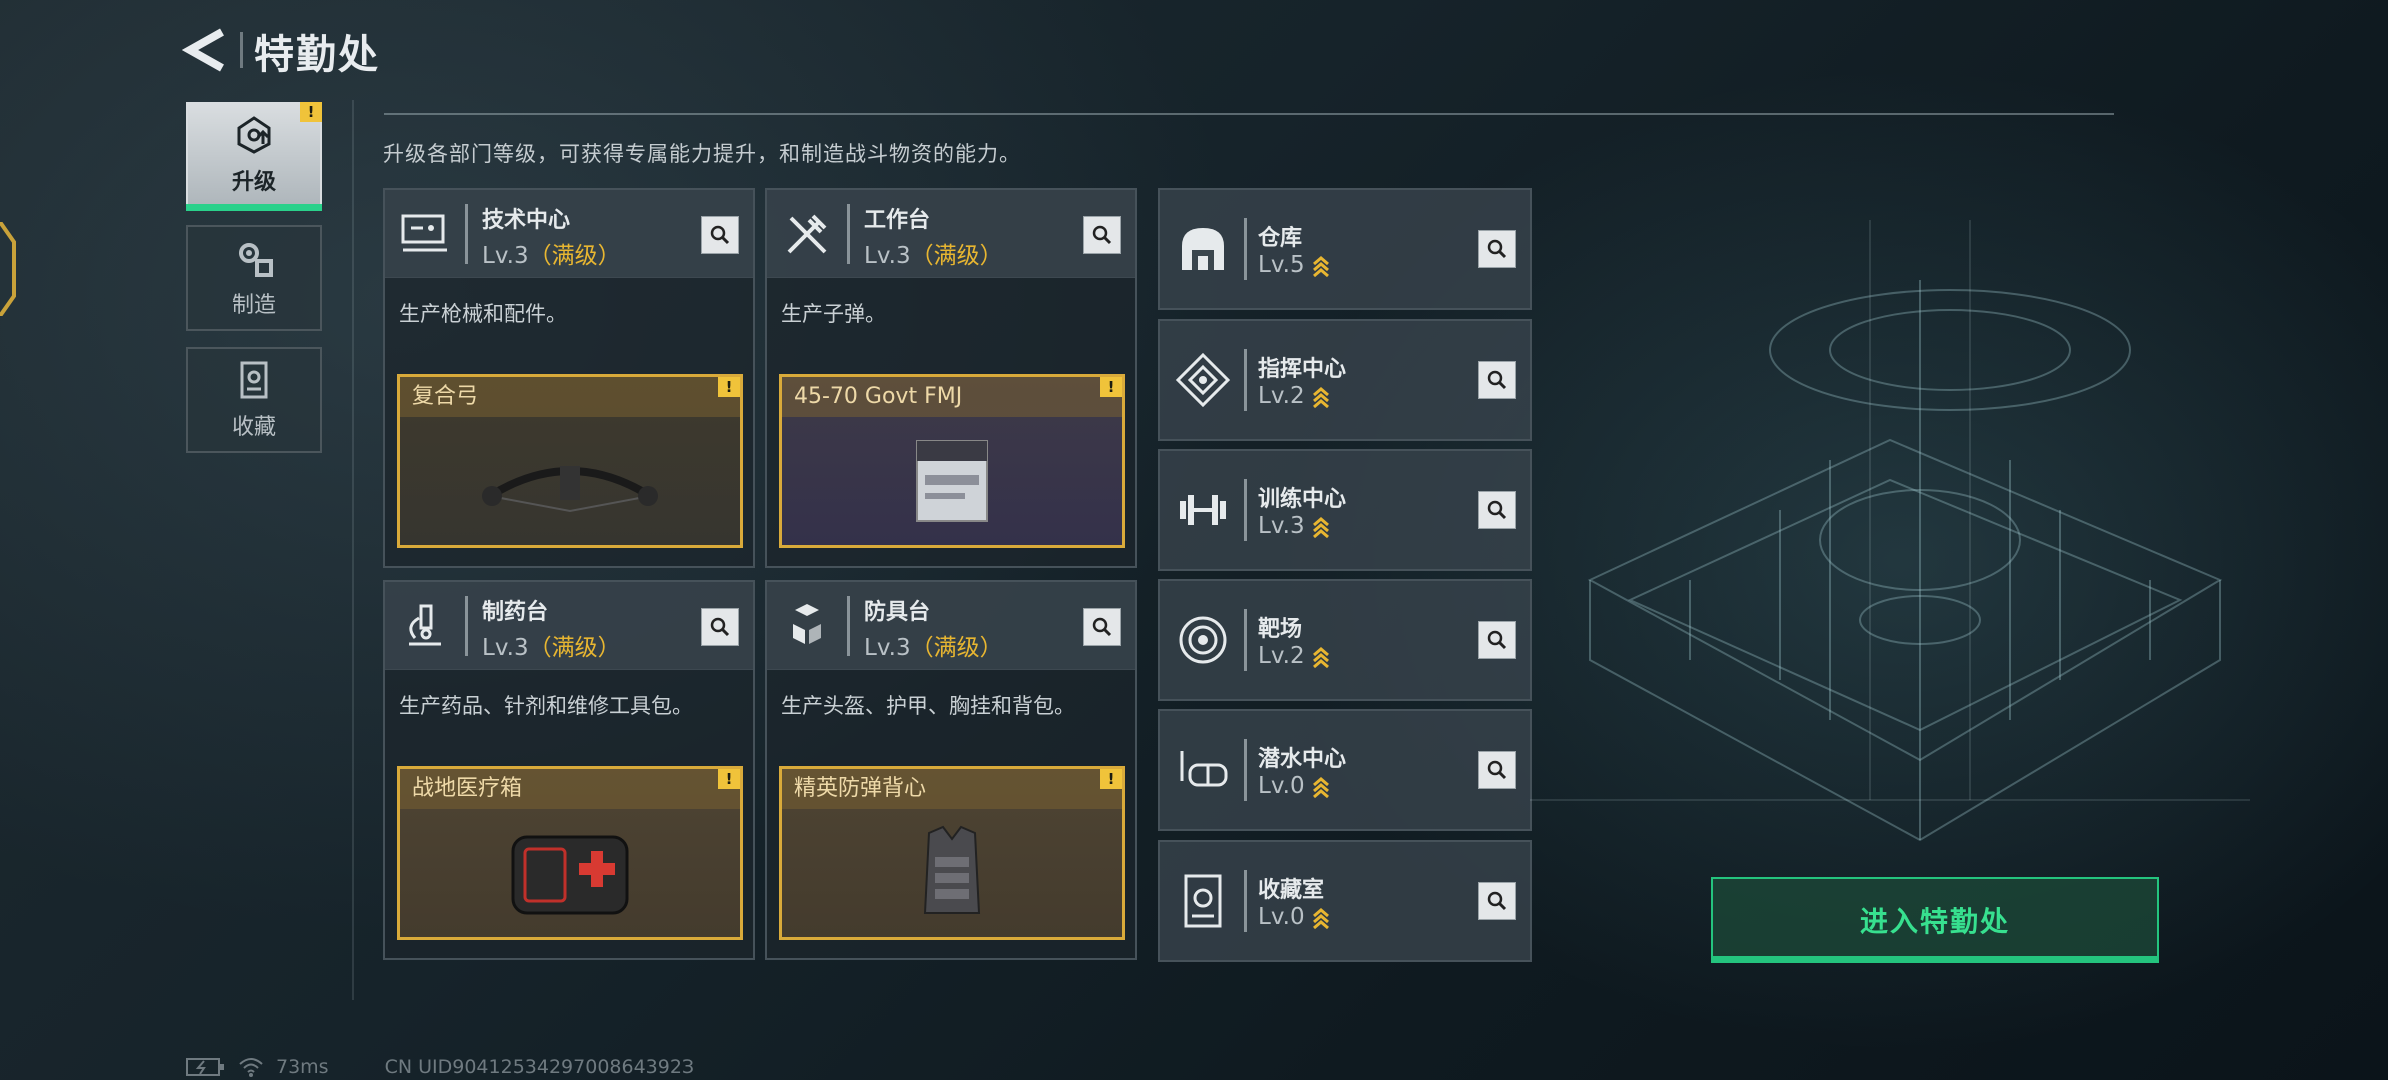 The width and height of the screenshot is (2388, 1080). Describe the element at coordinates (317, 55) in the screenshot. I see `page-title: 特勤处` at that location.